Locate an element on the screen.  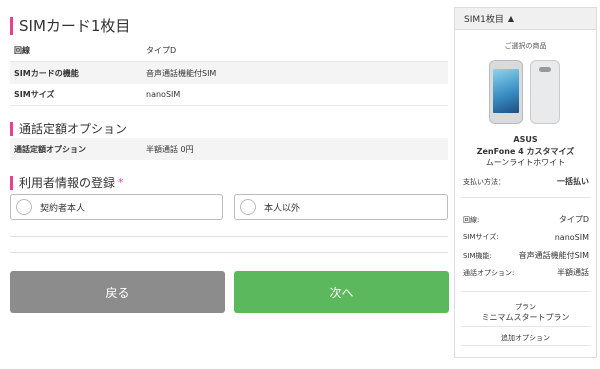
detail-label: SIMサイズ: is located at coordinates (481, 237).